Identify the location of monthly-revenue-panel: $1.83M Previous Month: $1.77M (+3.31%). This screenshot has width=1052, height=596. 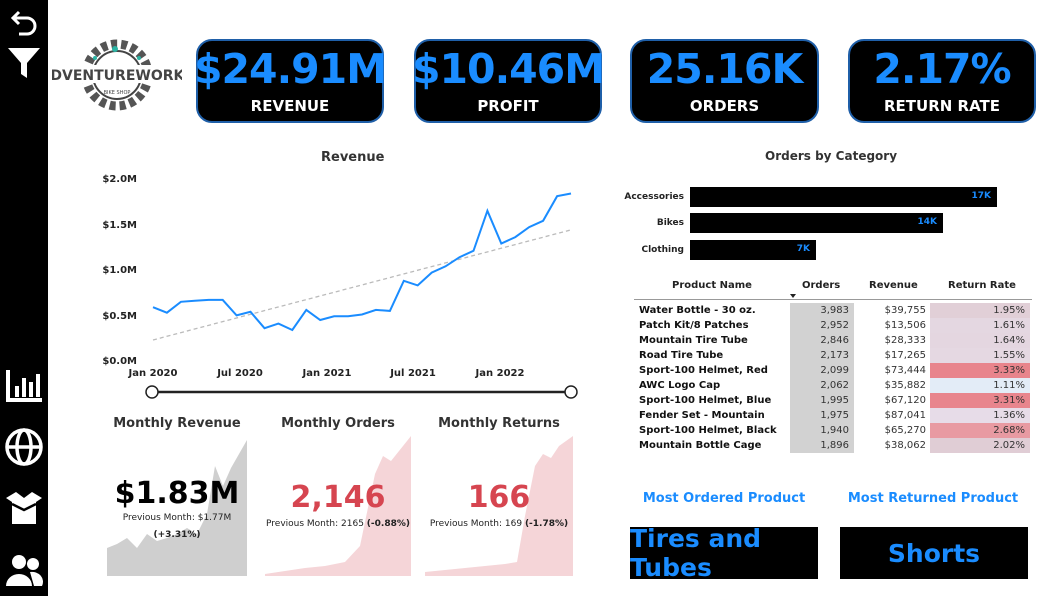
(177, 506).